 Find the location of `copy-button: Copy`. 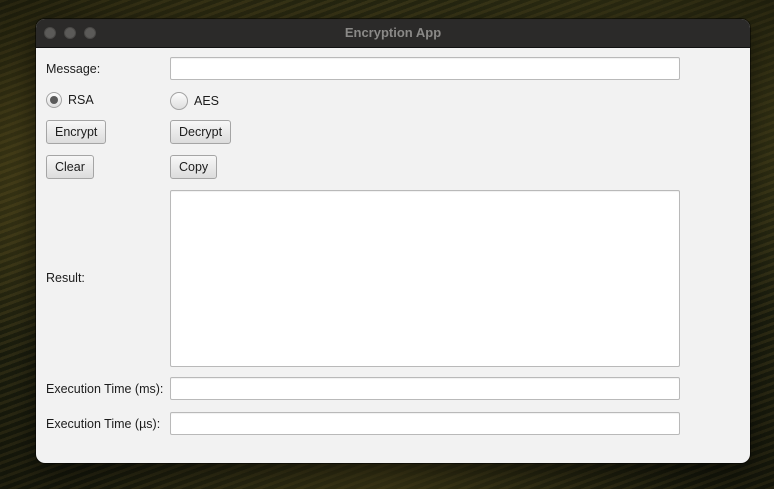

copy-button: Copy is located at coordinates (194, 167).